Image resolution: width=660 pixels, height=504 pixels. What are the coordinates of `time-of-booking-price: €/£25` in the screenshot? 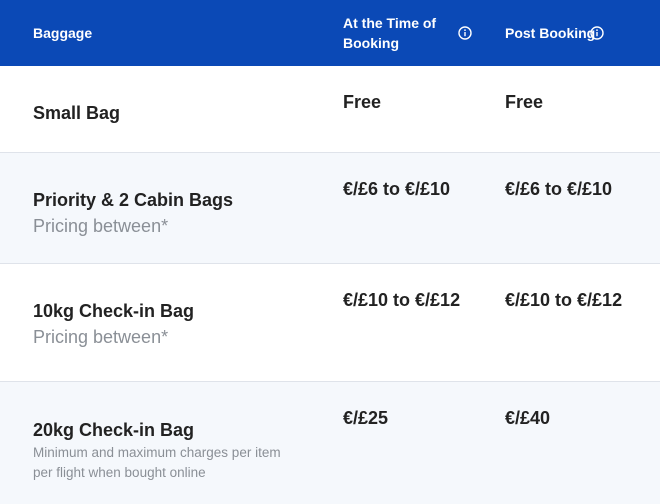 It's located at (366, 418).